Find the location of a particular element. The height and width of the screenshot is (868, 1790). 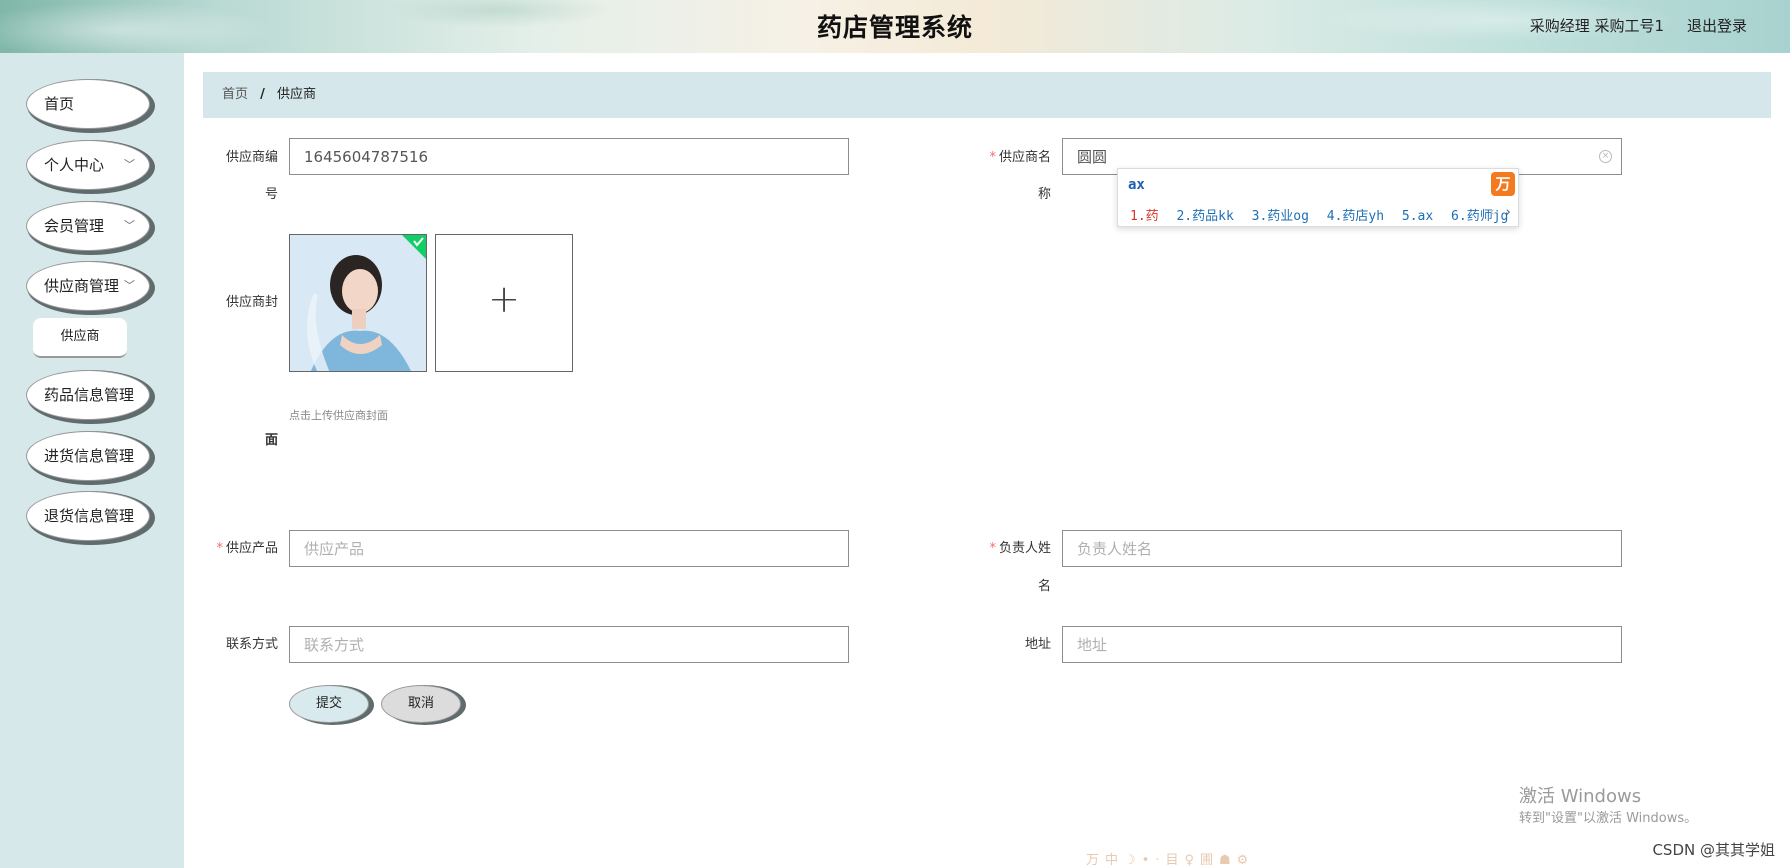

supplier-name-label-line1: 供应商名 is located at coordinates (1024, 157).